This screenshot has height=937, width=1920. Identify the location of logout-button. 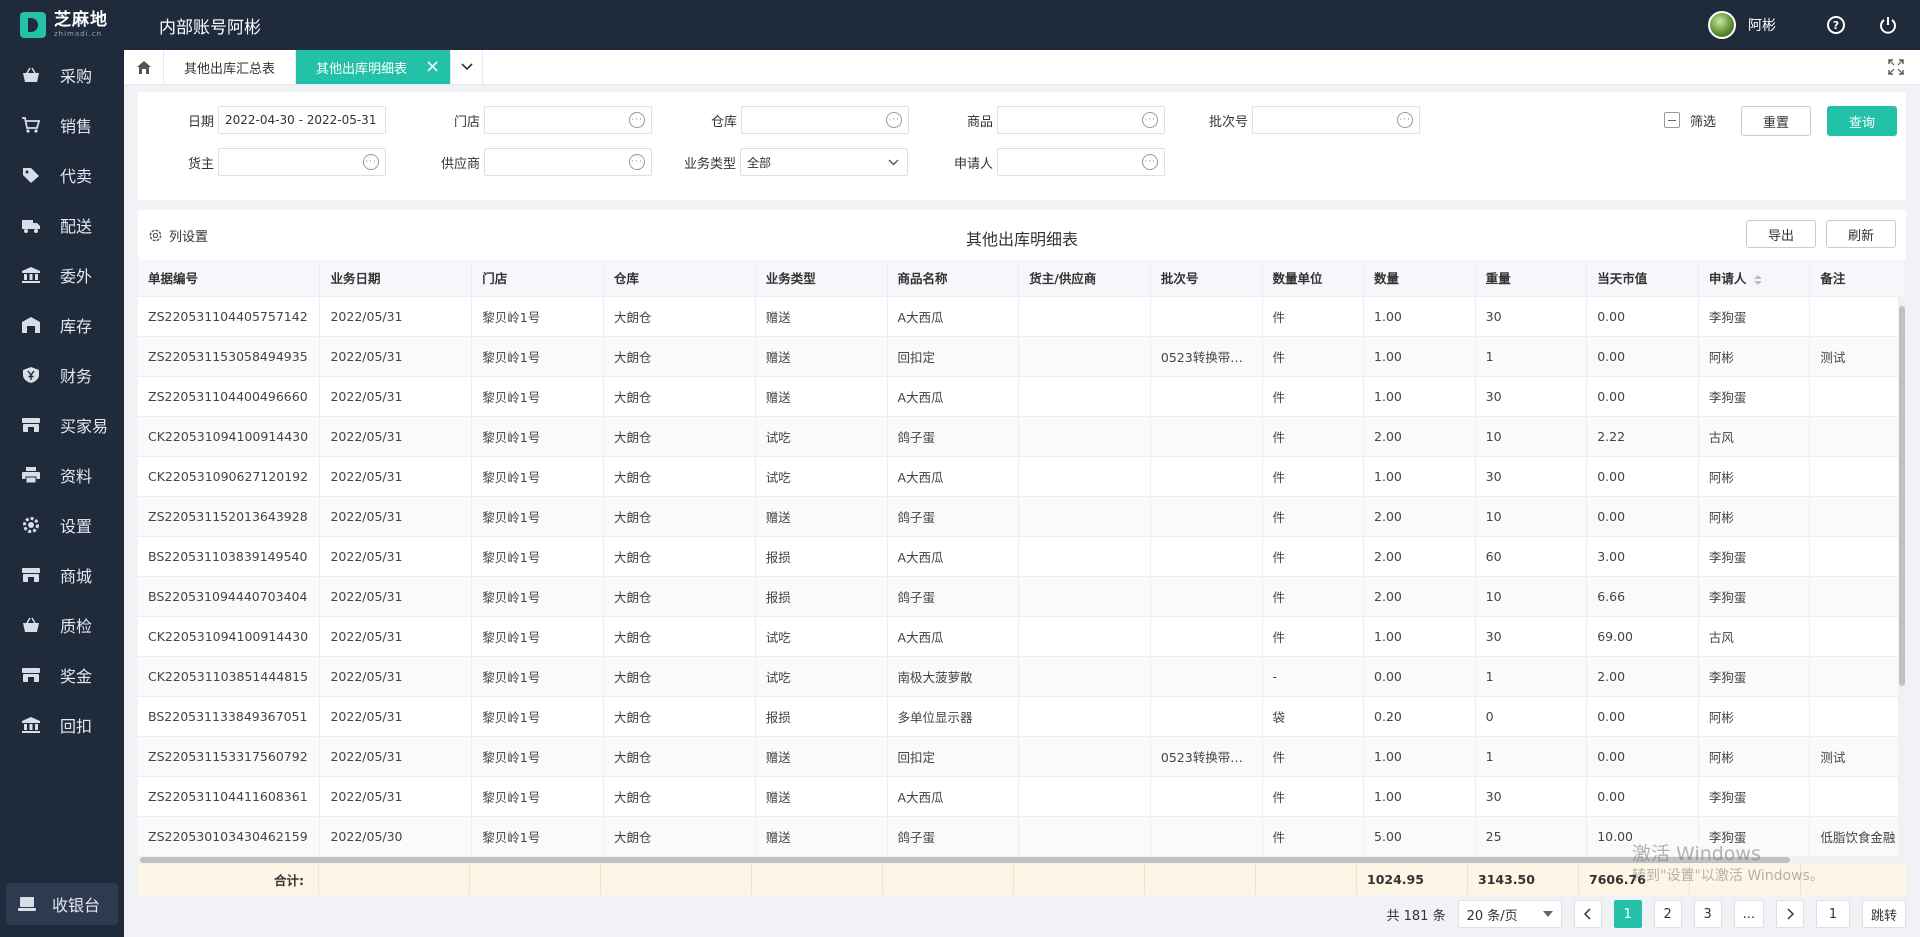
(1888, 25).